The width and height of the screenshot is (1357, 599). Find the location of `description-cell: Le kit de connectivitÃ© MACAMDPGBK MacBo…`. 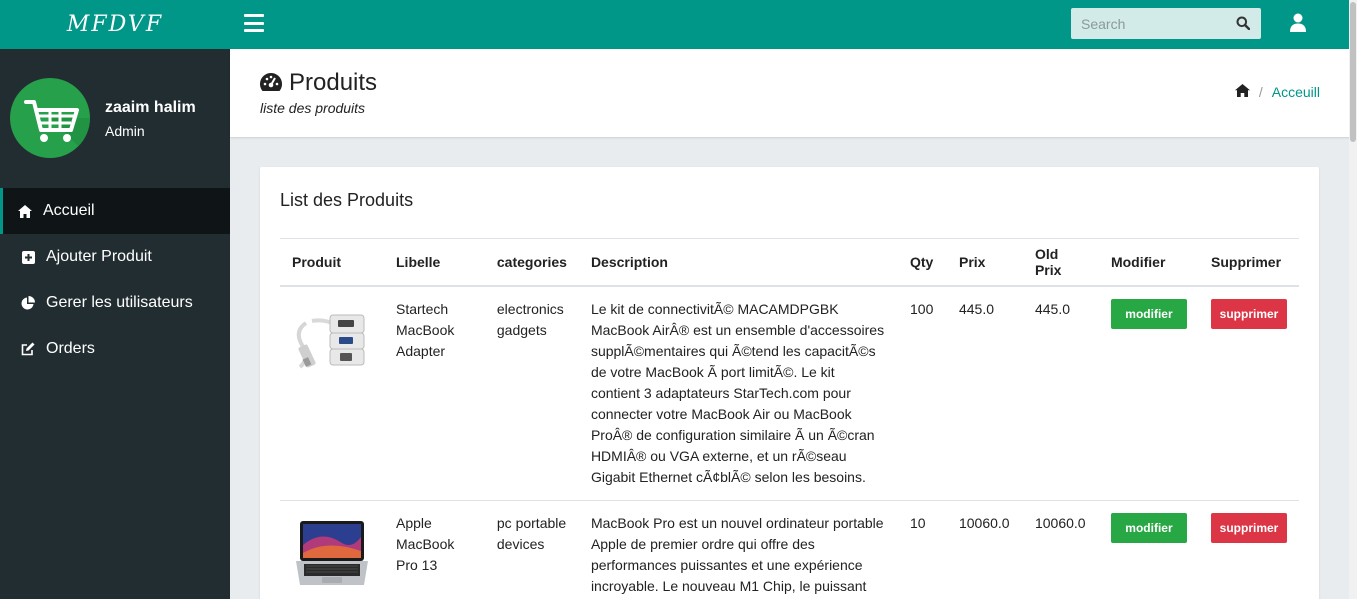

description-cell: Le kit de connectivitÃ© MACAMDPGBK MacBo… is located at coordinates (738, 393).